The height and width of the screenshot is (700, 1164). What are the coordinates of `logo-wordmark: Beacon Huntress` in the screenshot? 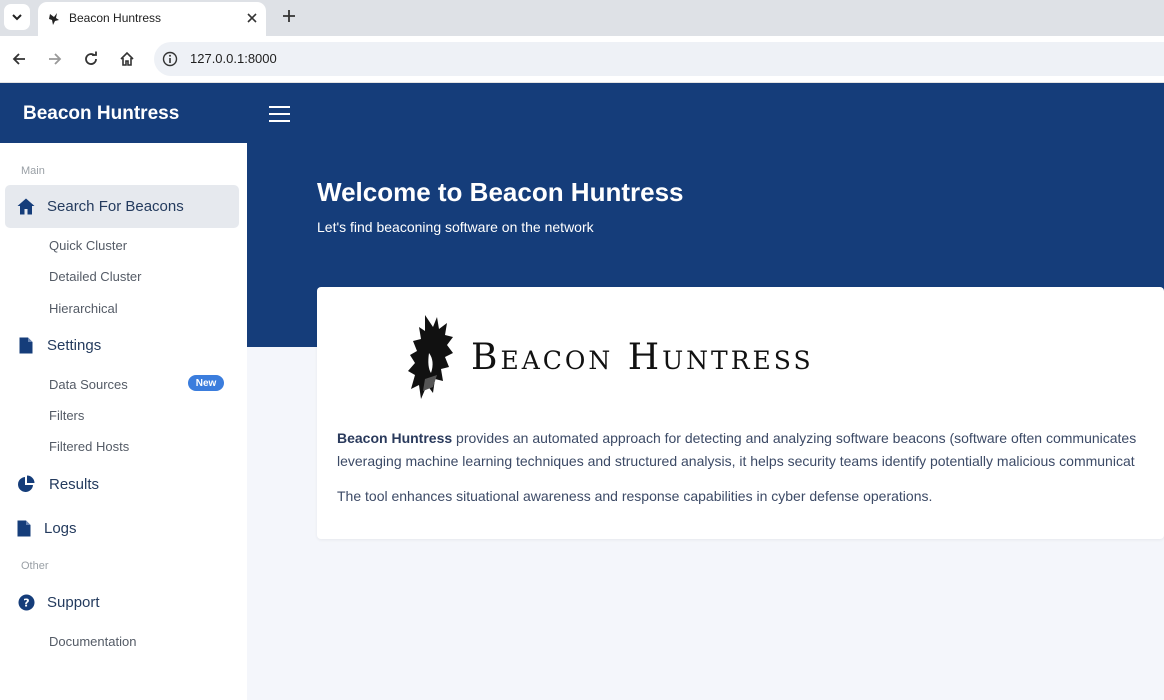 It's located at (642, 357).